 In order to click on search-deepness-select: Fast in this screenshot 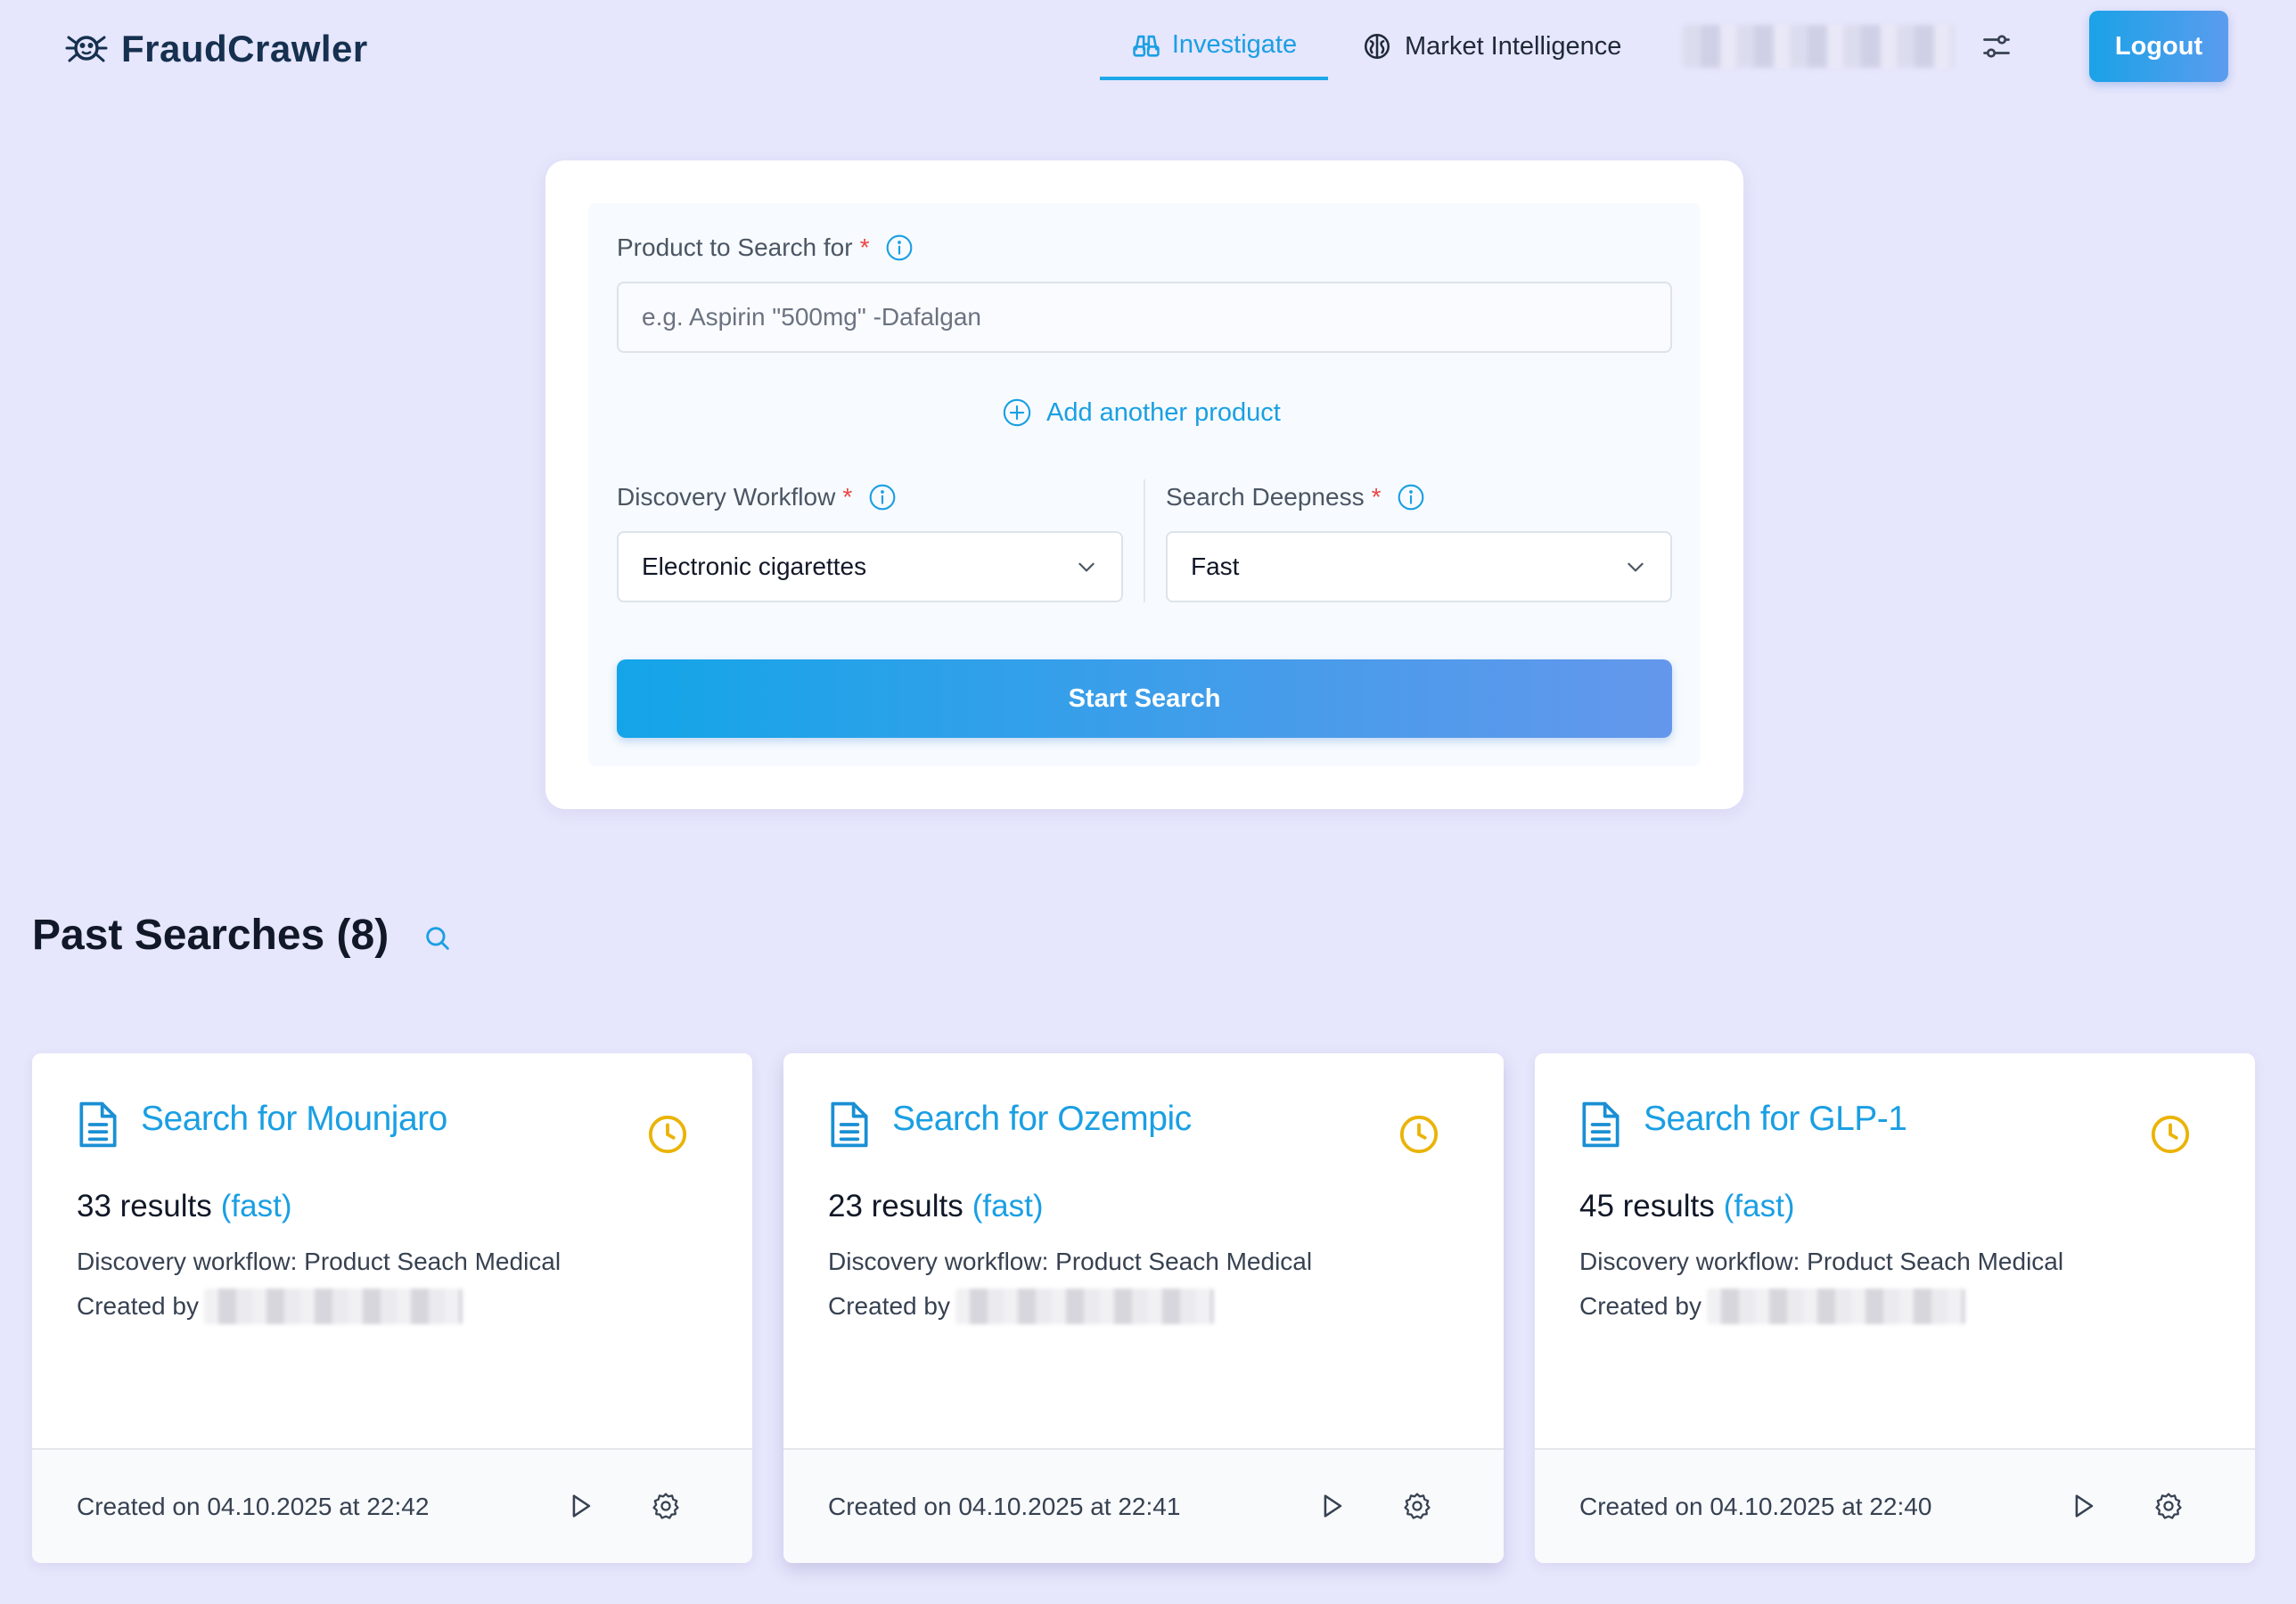, I will do `click(1419, 566)`.